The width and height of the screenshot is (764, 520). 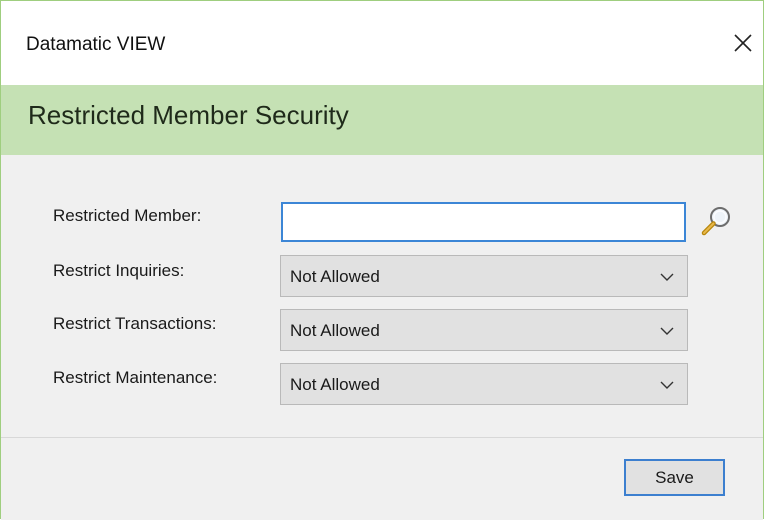 What do you see at coordinates (674, 477) in the screenshot?
I see `save-button: Save` at bounding box center [674, 477].